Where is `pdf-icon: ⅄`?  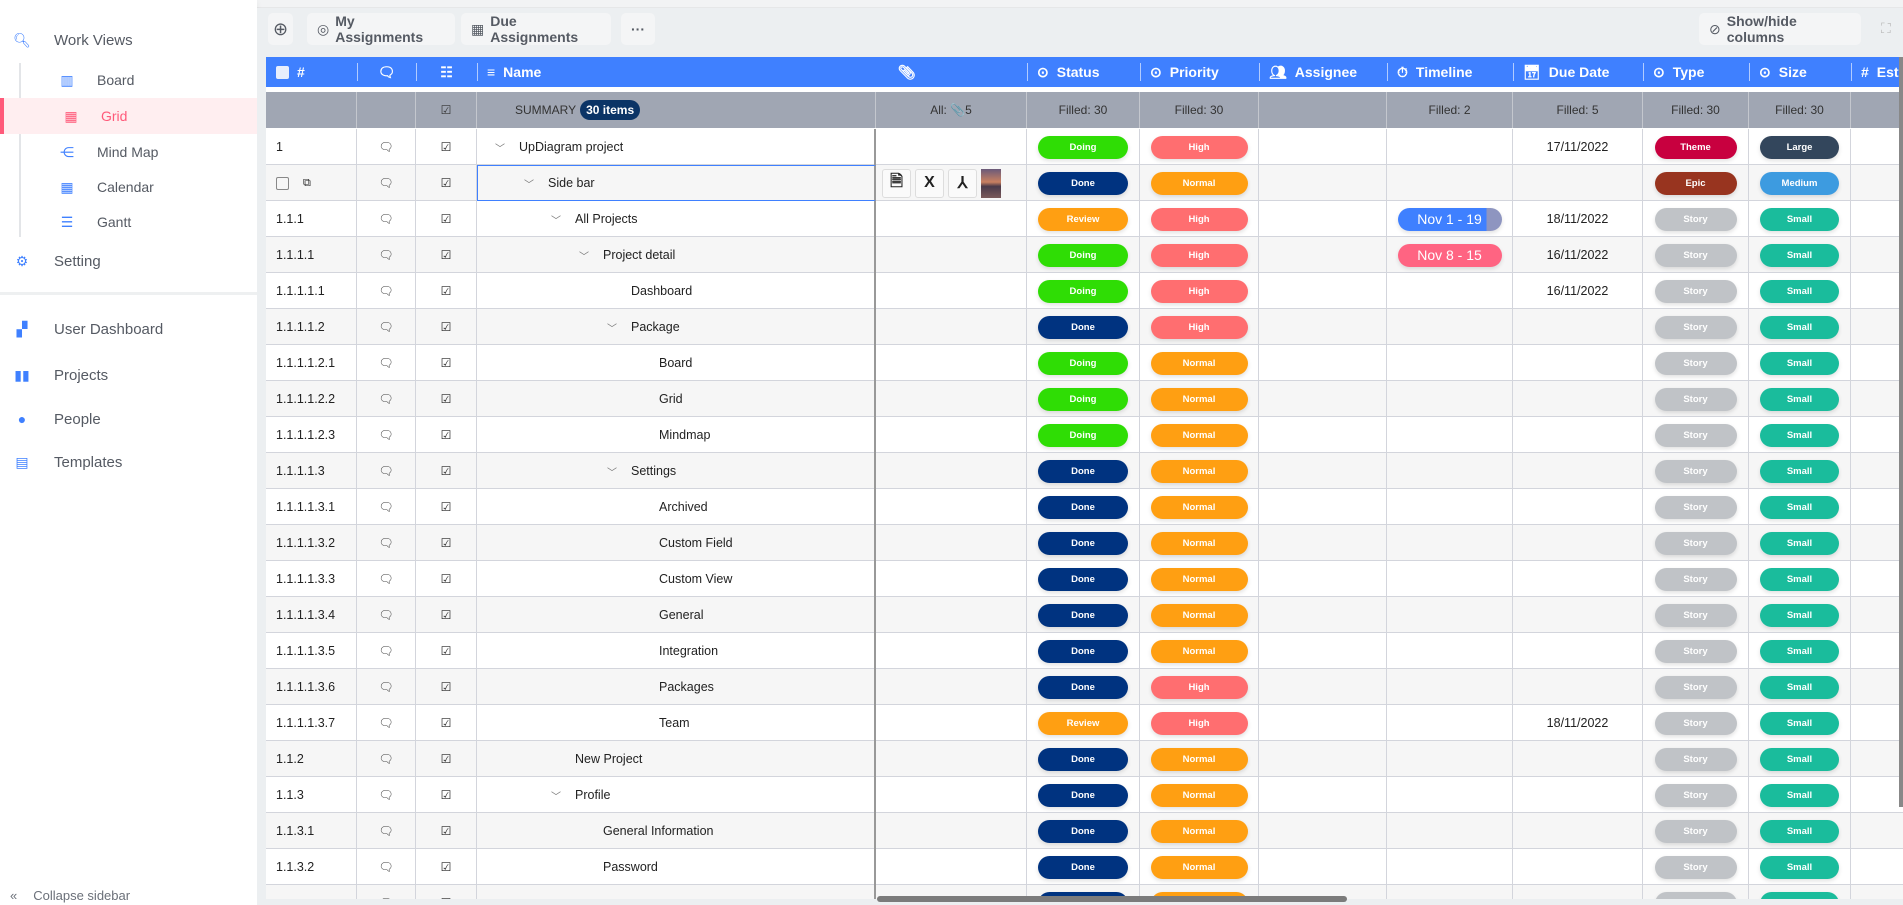
pdf-icon: ⅄ is located at coordinates (962, 183).